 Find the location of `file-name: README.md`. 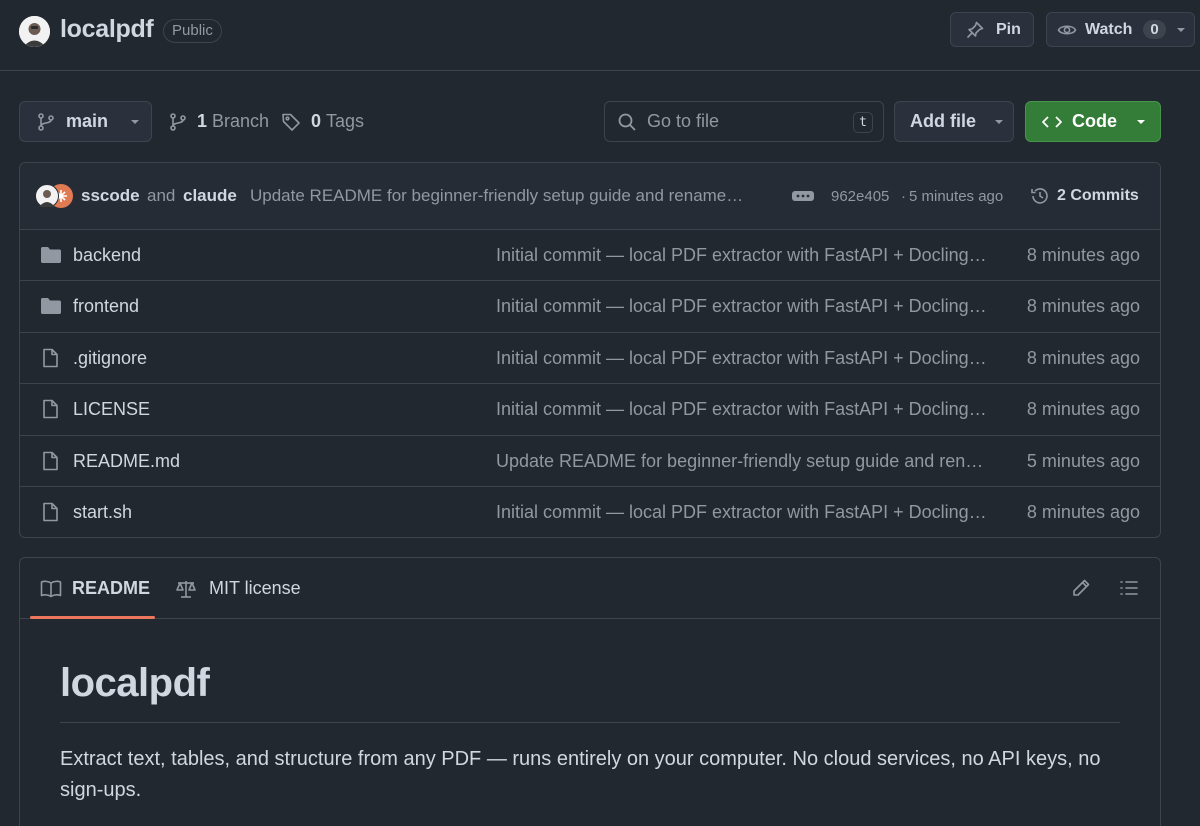

file-name: README.md is located at coordinates (126, 461).